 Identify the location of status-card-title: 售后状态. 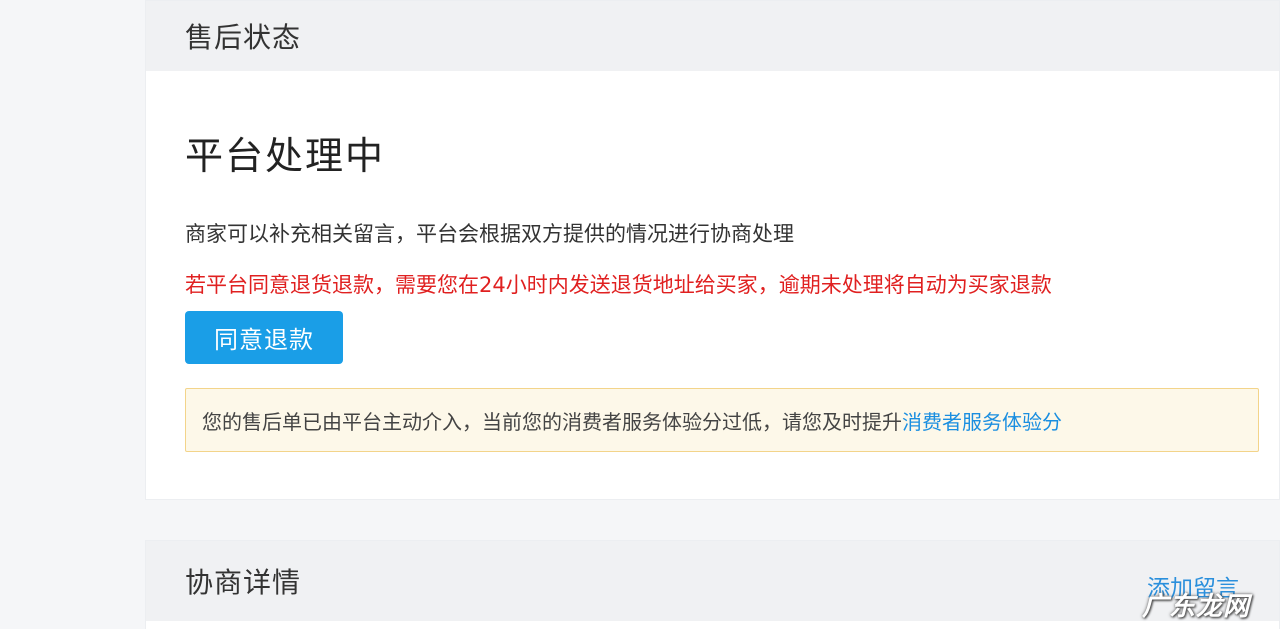
(243, 37).